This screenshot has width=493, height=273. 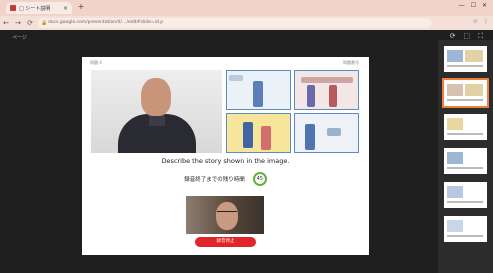 I want to click on browser-menu-icon: ⋮, so click(x=486, y=21).